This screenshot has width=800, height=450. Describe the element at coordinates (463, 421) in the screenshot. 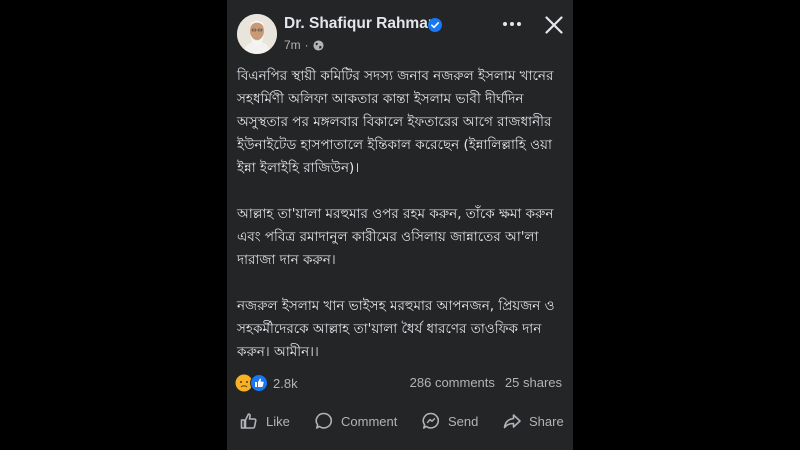

I see `send-label: Send` at that location.